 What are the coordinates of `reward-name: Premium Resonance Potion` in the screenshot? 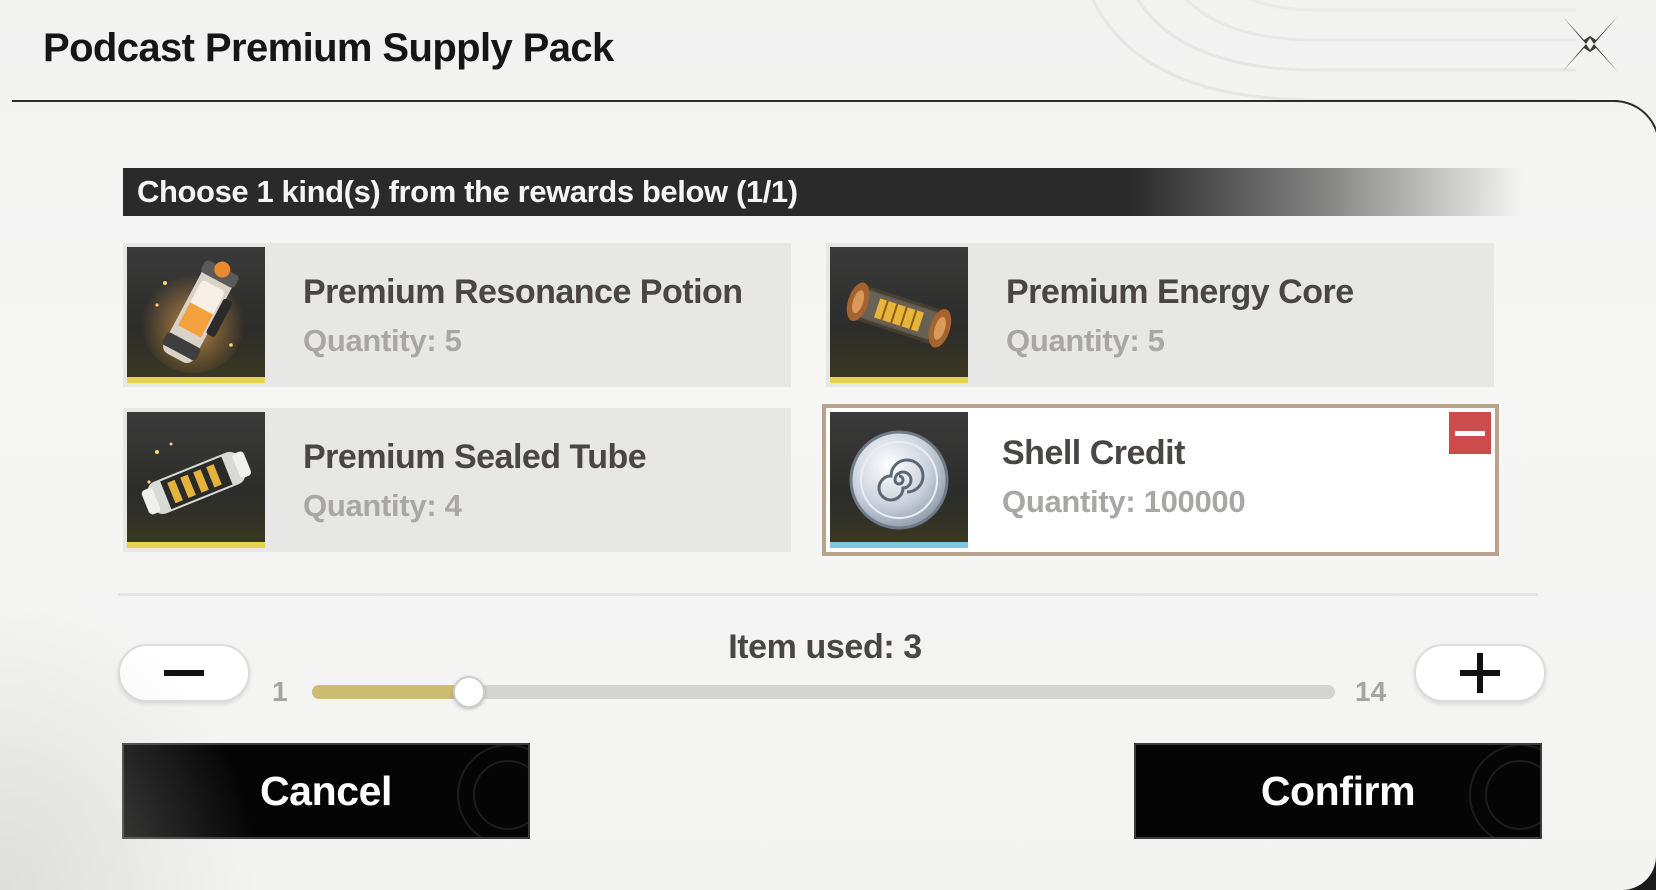 It's located at (523, 292).